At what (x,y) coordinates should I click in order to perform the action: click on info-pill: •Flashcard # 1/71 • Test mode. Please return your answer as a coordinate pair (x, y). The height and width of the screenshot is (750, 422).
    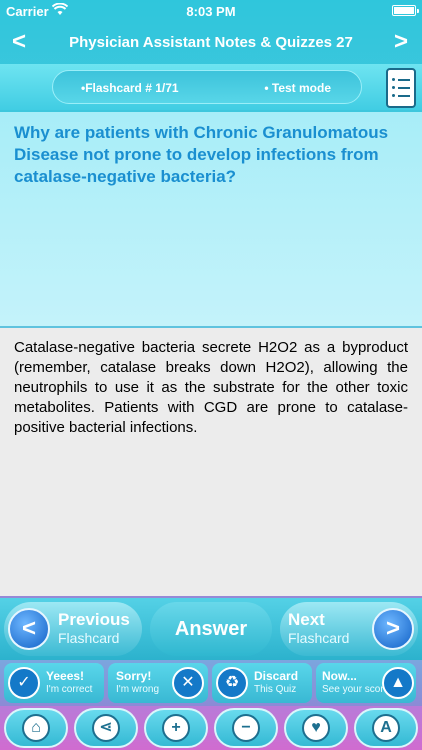
    Looking at the image, I should click on (207, 87).